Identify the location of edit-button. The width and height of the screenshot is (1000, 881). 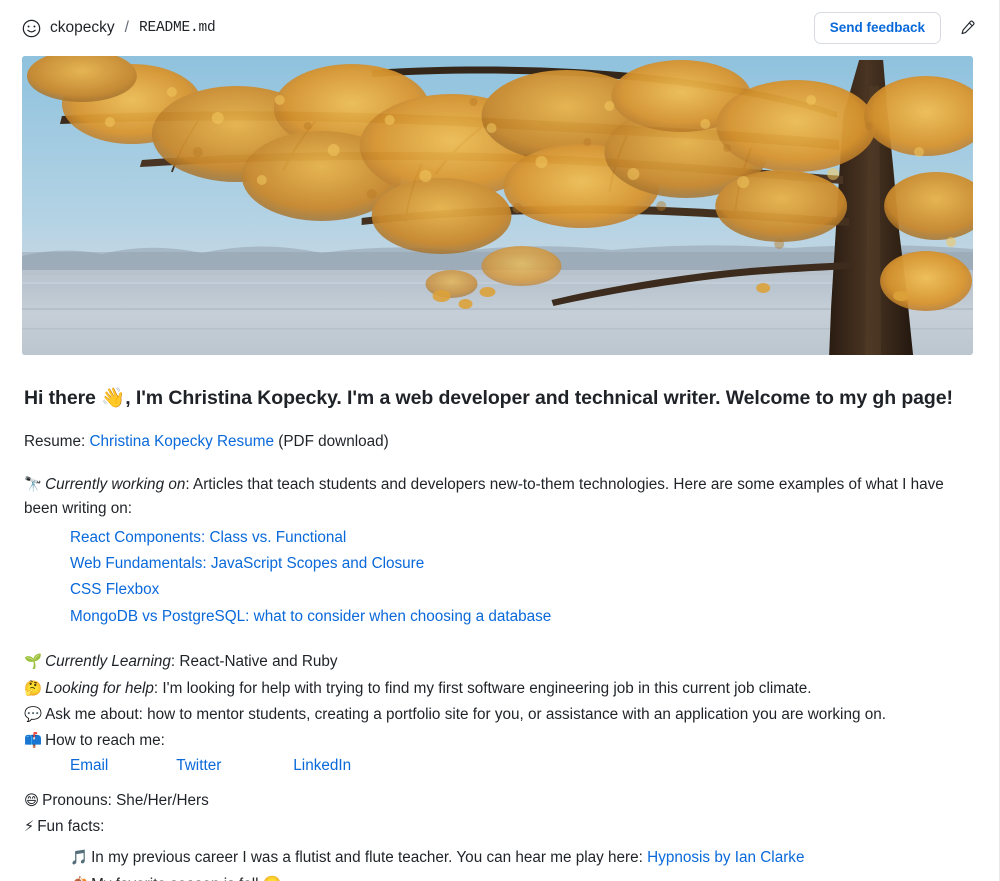
(966, 28).